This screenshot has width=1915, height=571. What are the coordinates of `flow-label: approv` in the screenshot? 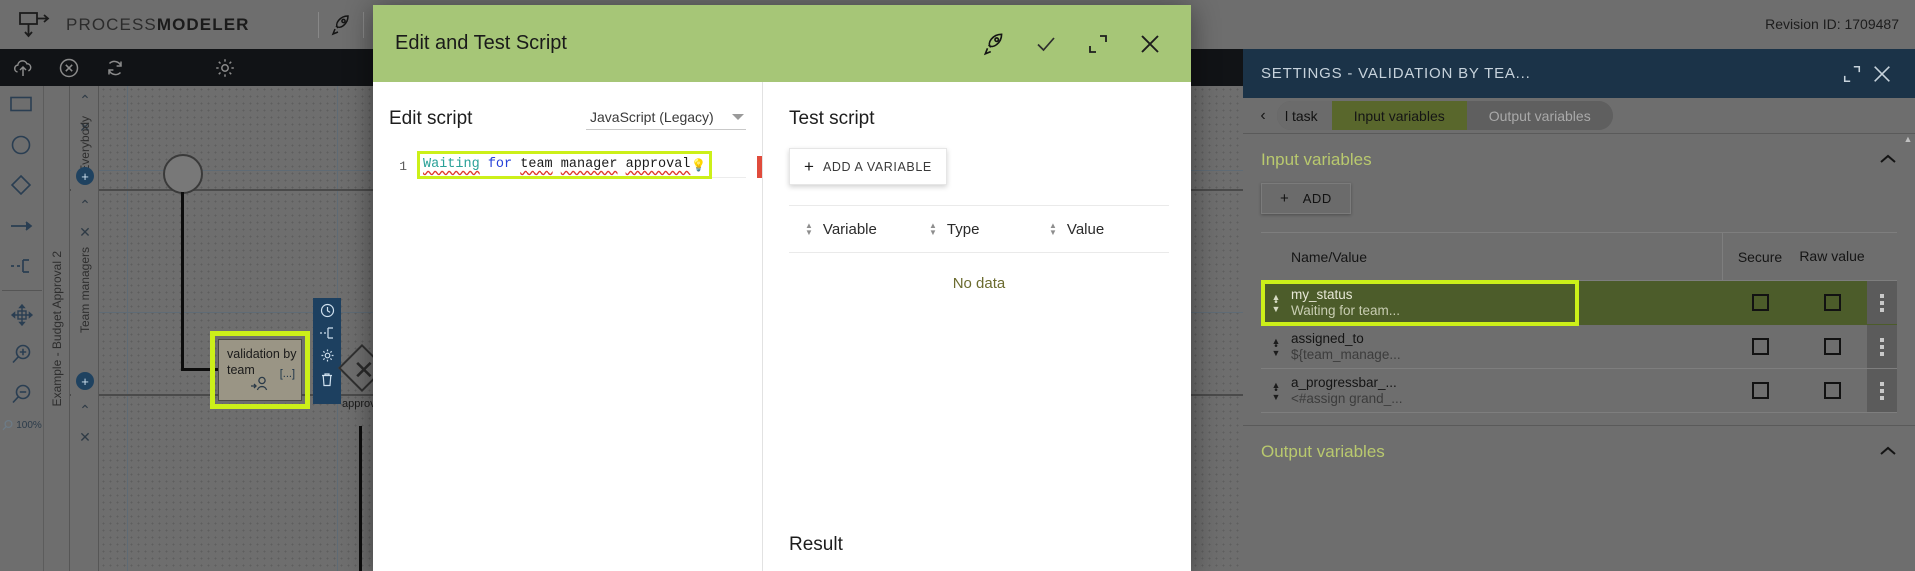 It's located at (359, 404).